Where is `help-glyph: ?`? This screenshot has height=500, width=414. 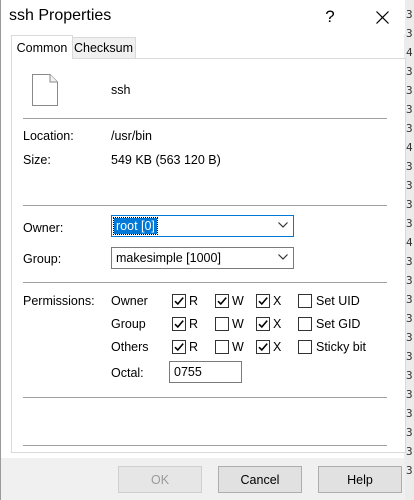 help-glyph: ? is located at coordinates (330, 16).